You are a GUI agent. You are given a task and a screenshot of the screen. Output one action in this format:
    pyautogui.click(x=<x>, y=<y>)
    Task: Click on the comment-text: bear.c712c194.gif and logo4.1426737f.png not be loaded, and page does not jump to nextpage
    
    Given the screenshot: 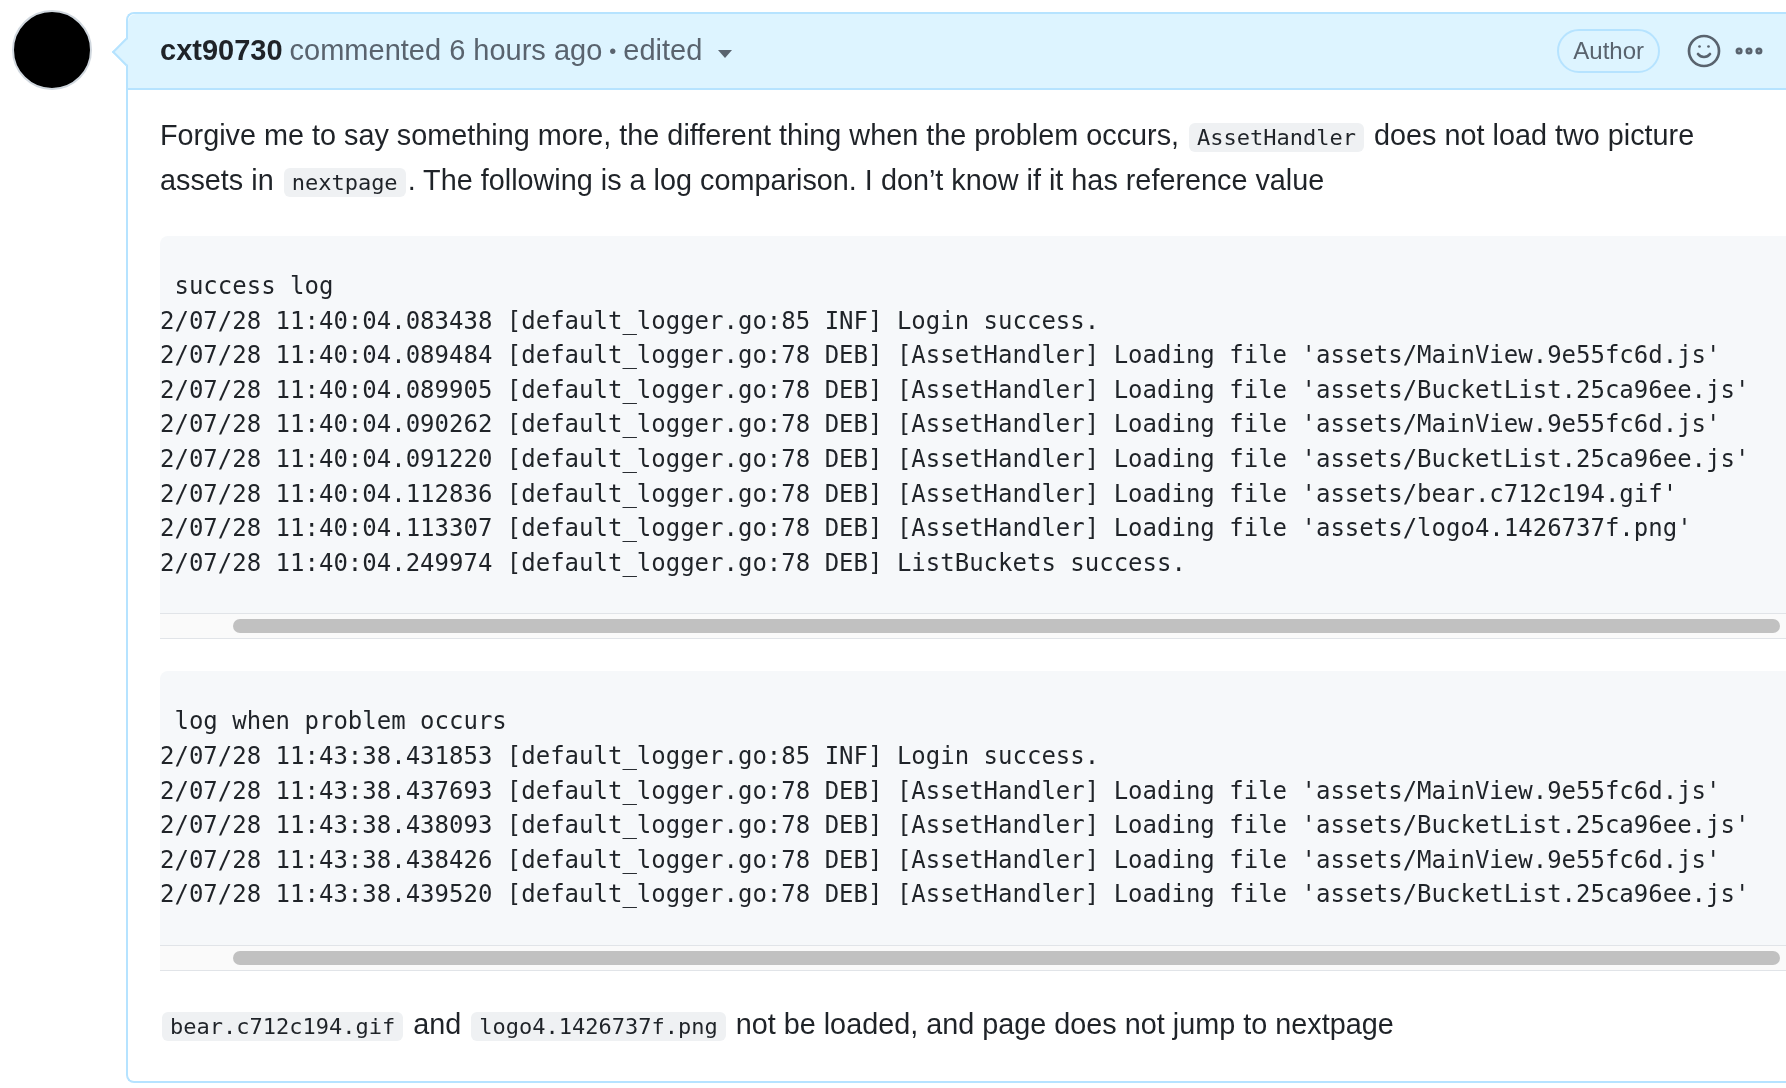 What is the action you would take?
    pyautogui.click(x=973, y=1025)
    